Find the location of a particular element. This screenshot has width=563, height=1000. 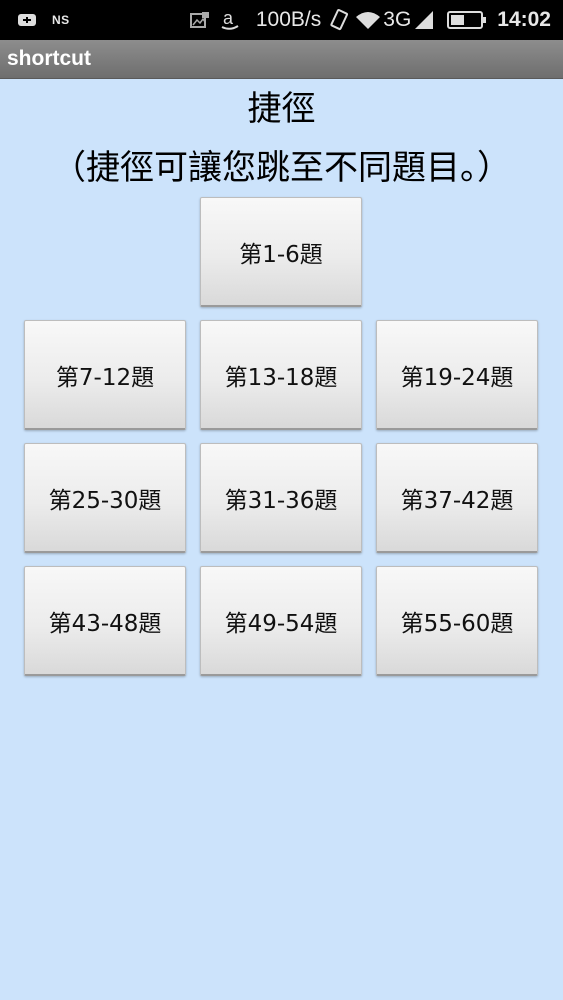

amazon-icon: a is located at coordinates (230, 20).